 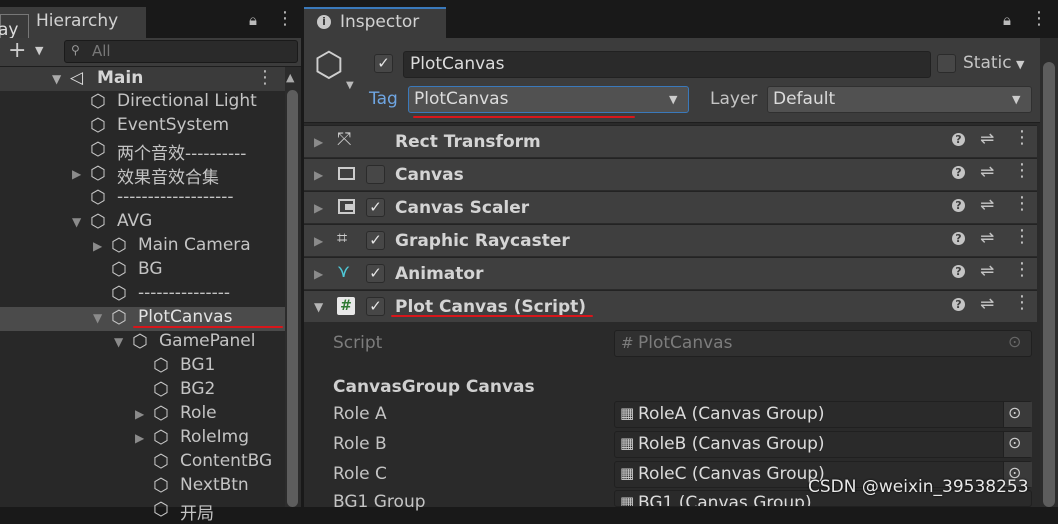 What do you see at coordinates (731, 414) in the screenshot?
I see `field-value: RoleA (Canvas Group)` at bounding box center [731, 414].